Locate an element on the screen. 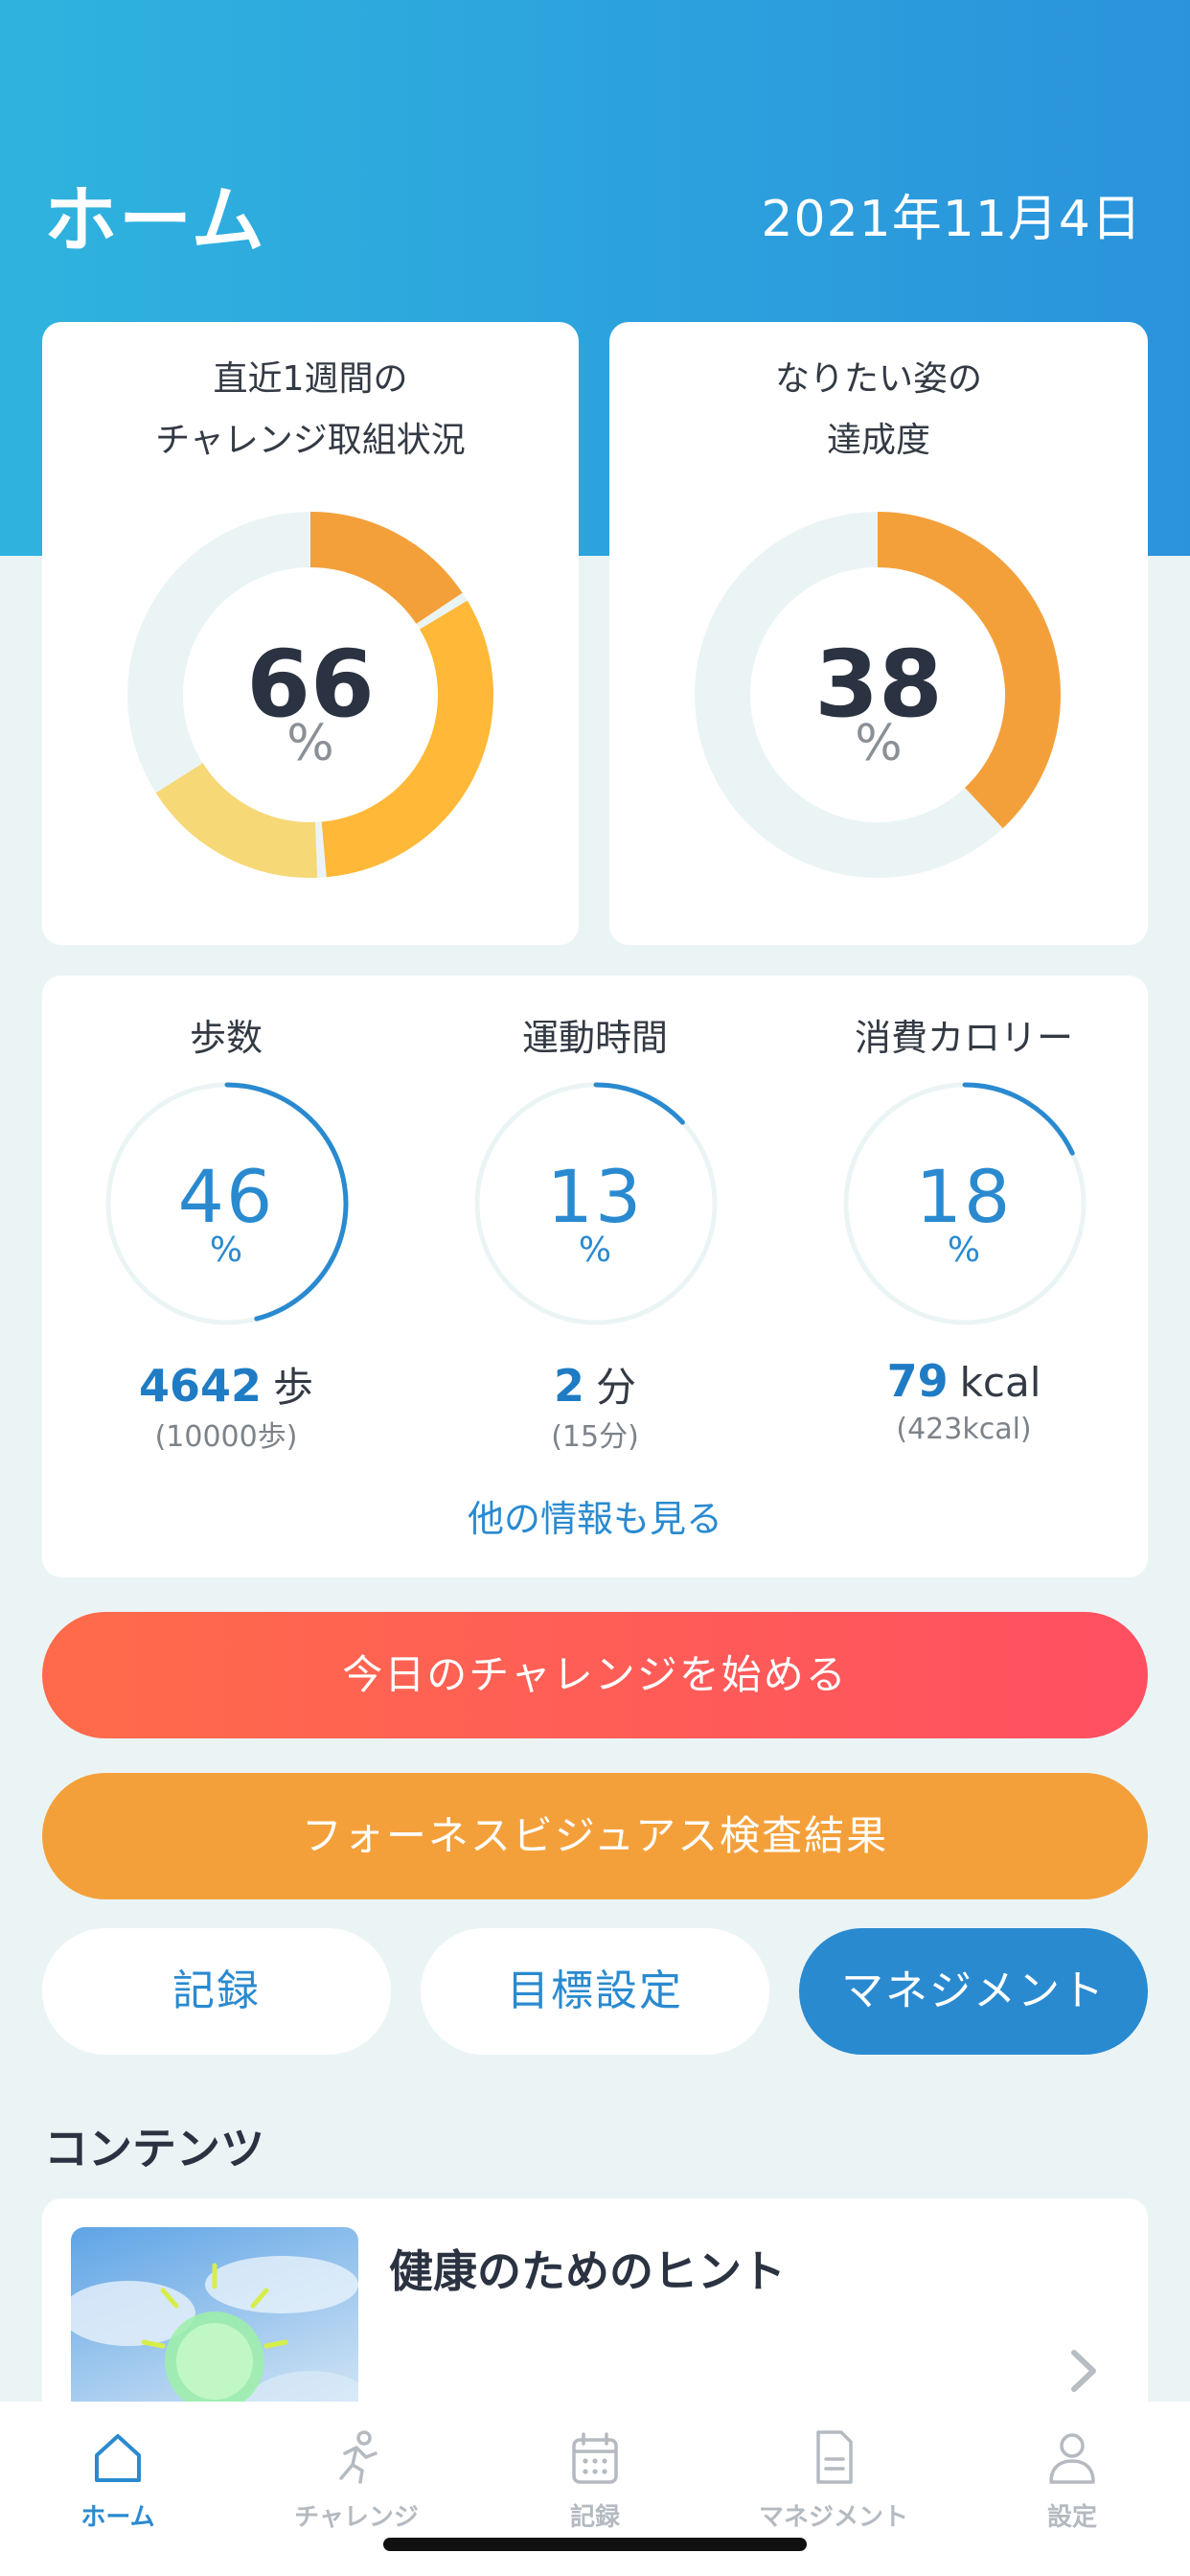 The height and width of the screenshot is (2576, 1190). calories-target: (423kcal) is located at coordinates (964, 1429).